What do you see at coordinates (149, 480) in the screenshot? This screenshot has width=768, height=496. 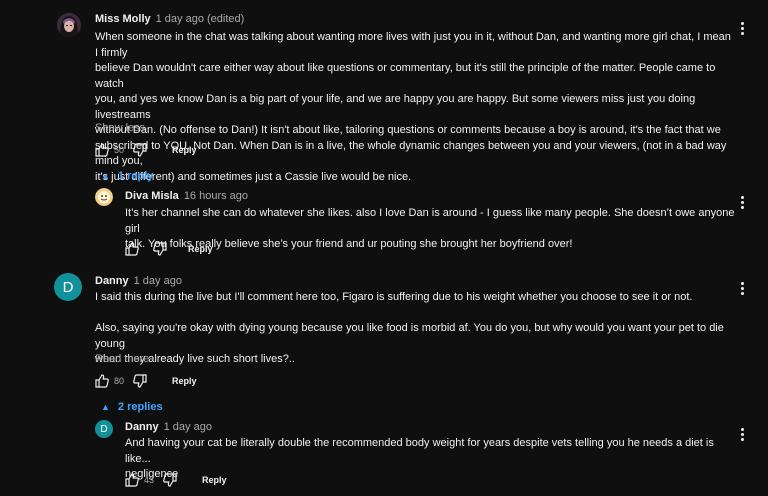 I see `like-count: 43` at bounding box center [149, 480].